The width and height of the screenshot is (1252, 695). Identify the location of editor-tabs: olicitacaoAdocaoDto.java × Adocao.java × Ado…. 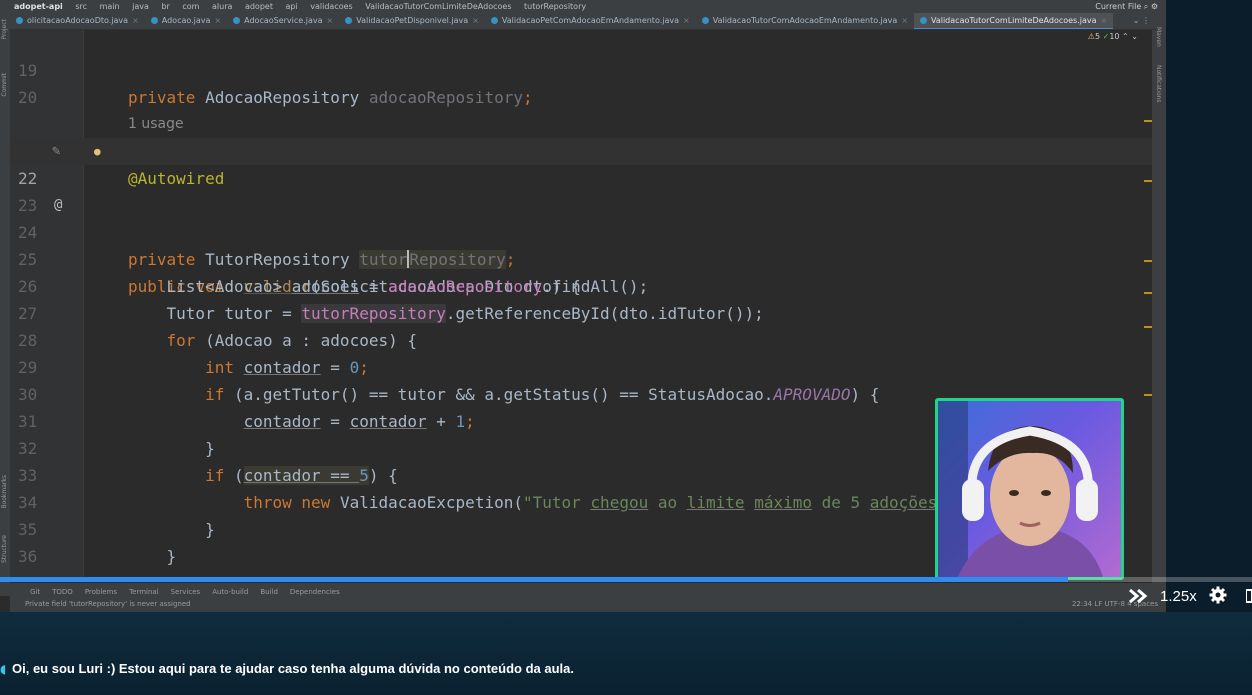
(583, 21).